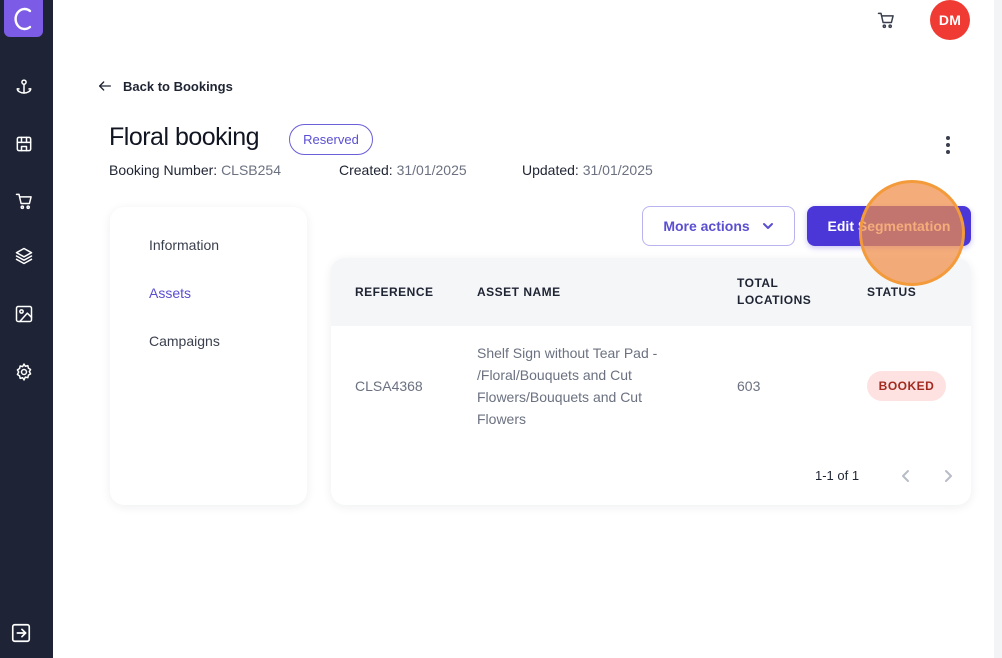 The image size is (1002, 658). I want to click on chevron-down-icon, so click(767, 226).